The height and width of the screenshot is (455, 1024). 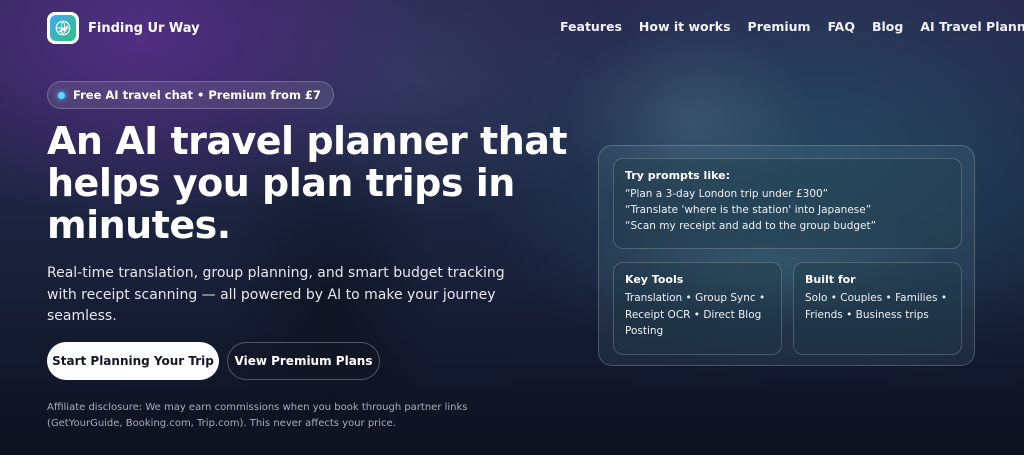 What do you see at coordinates (841, 26) in the screenshot?
I see `nav-link-faq: FAQ` at bounding box center [841, 26].